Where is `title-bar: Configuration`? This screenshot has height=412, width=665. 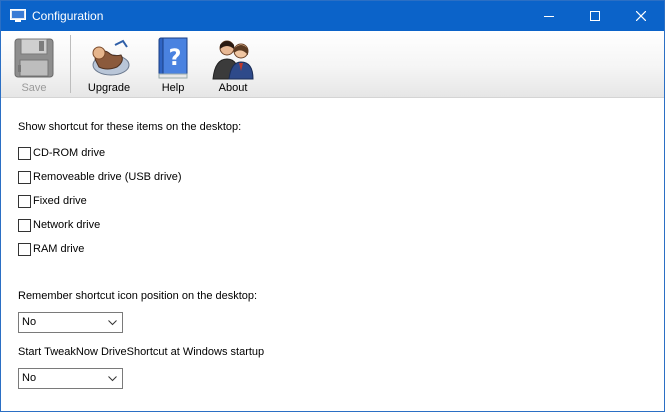 title-bar: Configuration is located at coordinates (332, 16).